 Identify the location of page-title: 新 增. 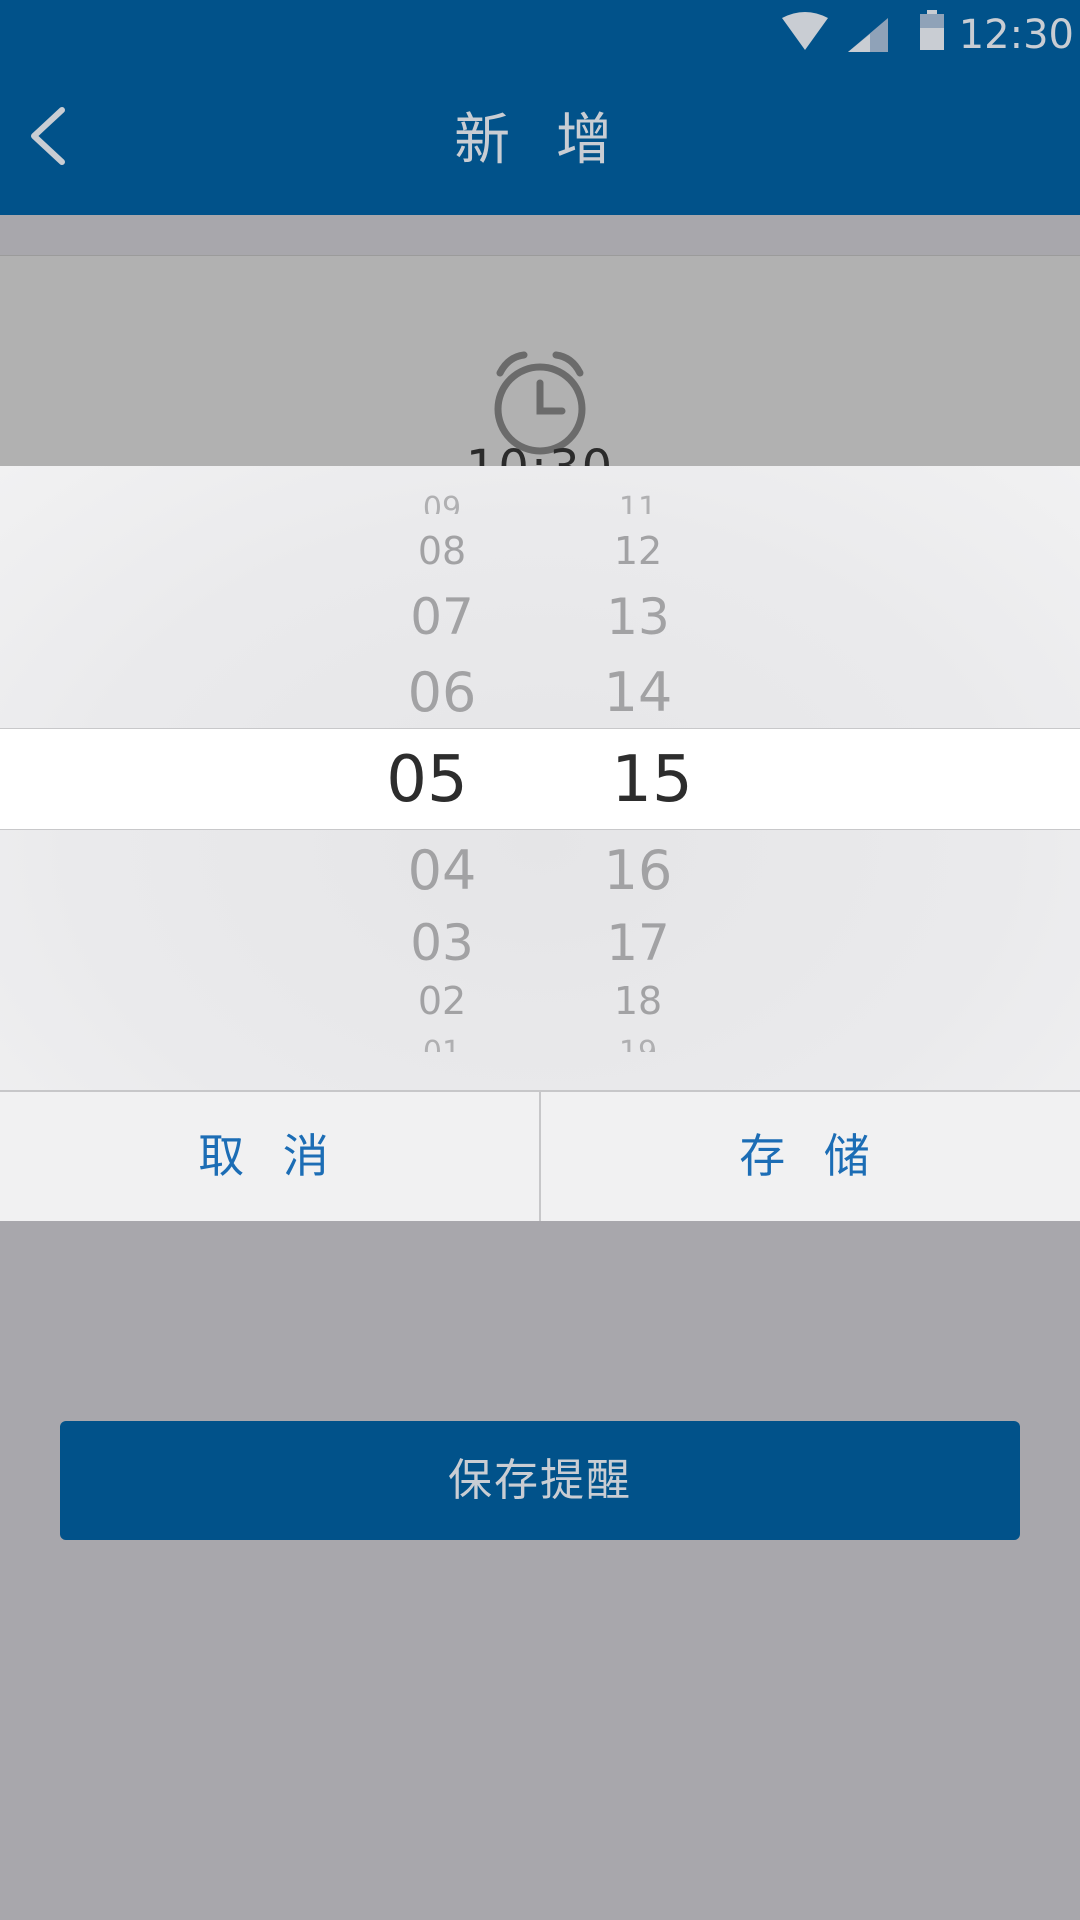
(540, 140).